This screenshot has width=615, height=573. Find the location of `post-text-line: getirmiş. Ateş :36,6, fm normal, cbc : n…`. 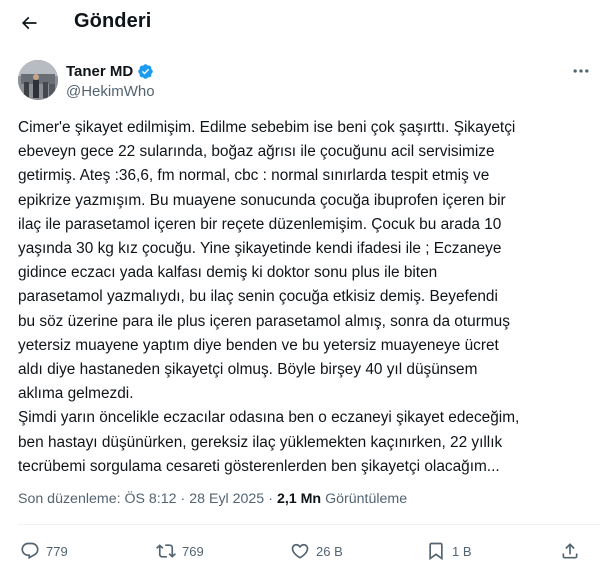

post-text-line: getirmiş. Ateş :36,6, fm normal, cbc : n… is located at coordinates (254, 176).